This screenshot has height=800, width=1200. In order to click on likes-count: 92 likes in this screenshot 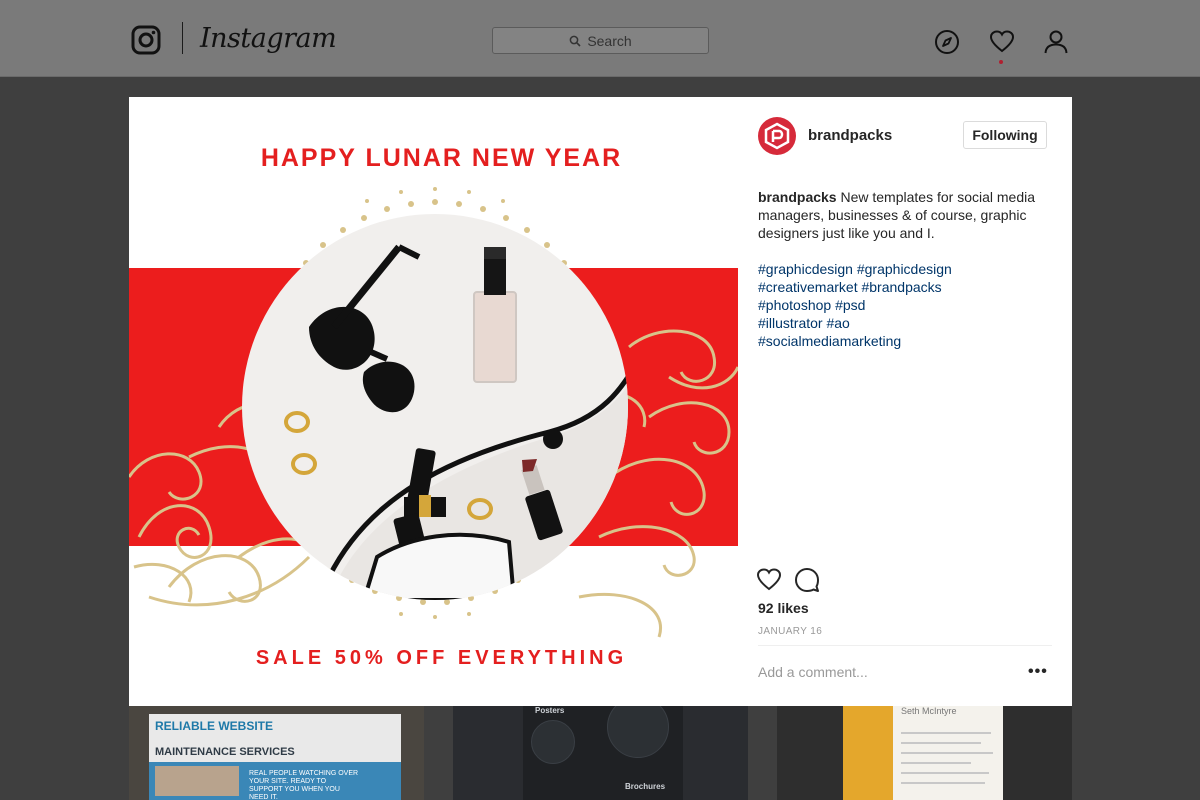, I will do `click(783, 608)`.